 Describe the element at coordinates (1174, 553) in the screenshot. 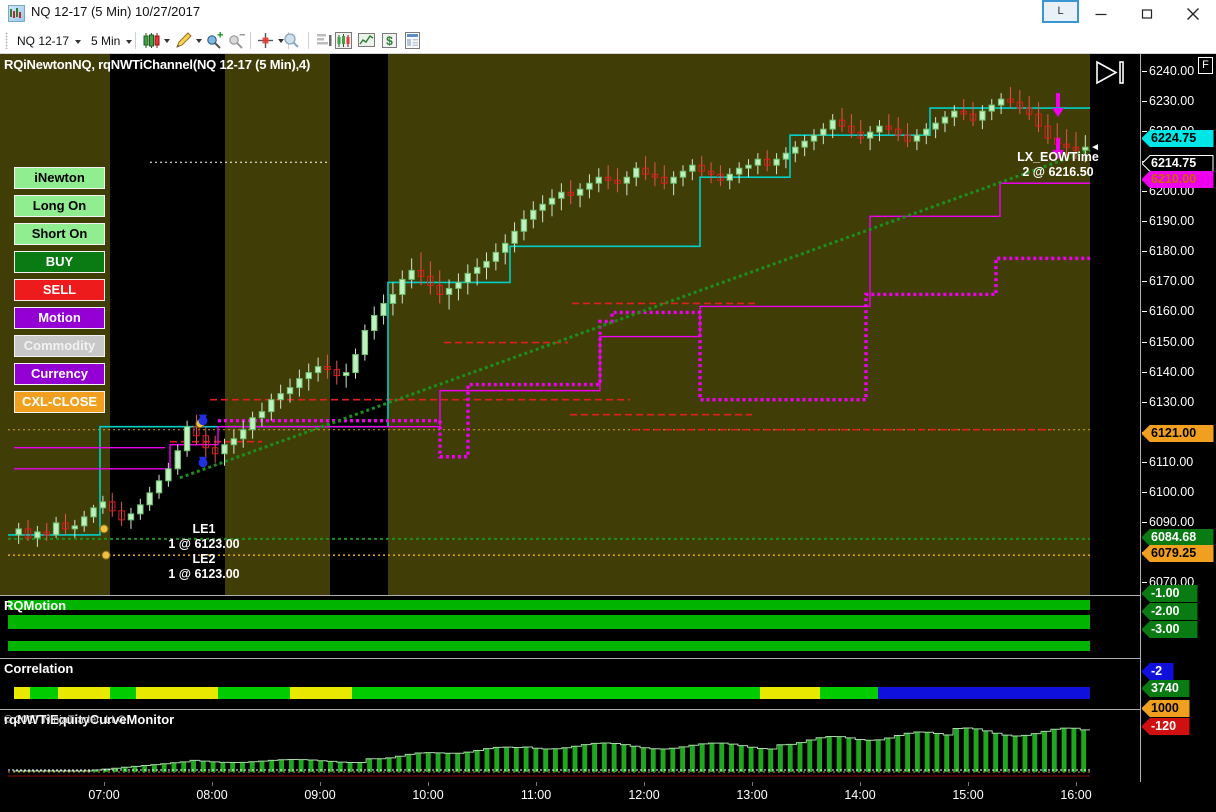

I see `marker-value: 6079.25` at that location.